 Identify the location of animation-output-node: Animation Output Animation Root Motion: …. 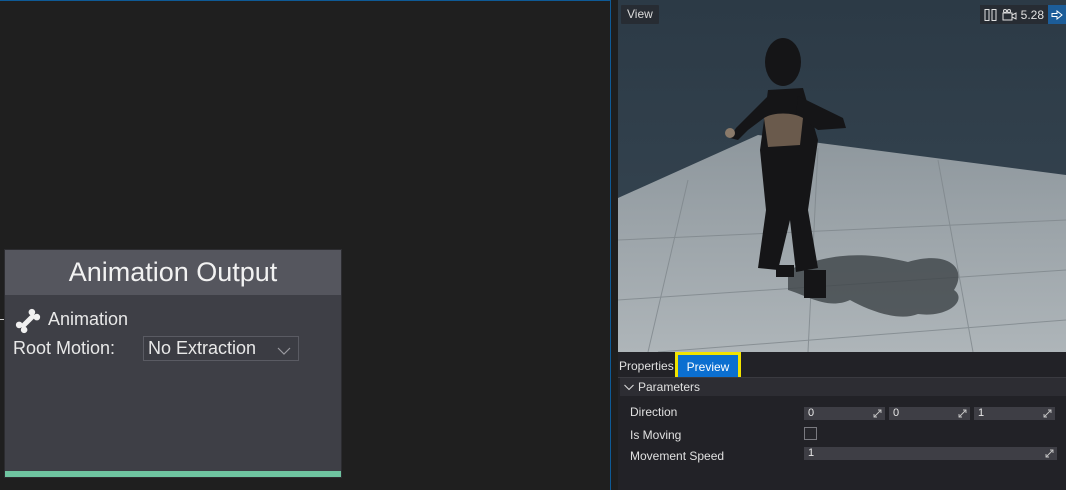
(173, 363).